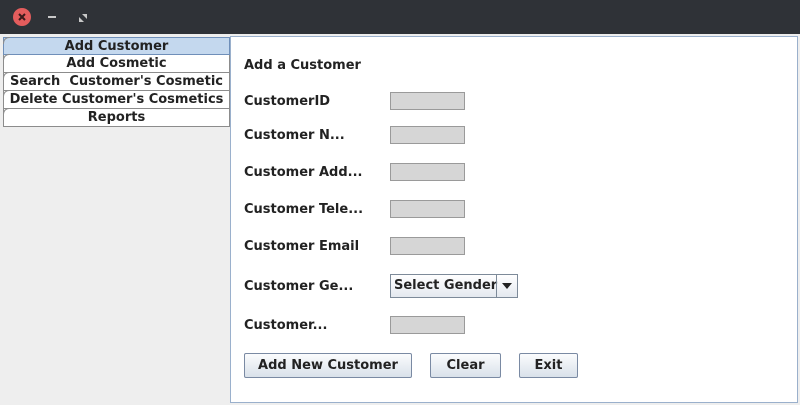  Describe the element at coordinates (427, 135) in the screenshot. I see `customer-name-field` at that location.